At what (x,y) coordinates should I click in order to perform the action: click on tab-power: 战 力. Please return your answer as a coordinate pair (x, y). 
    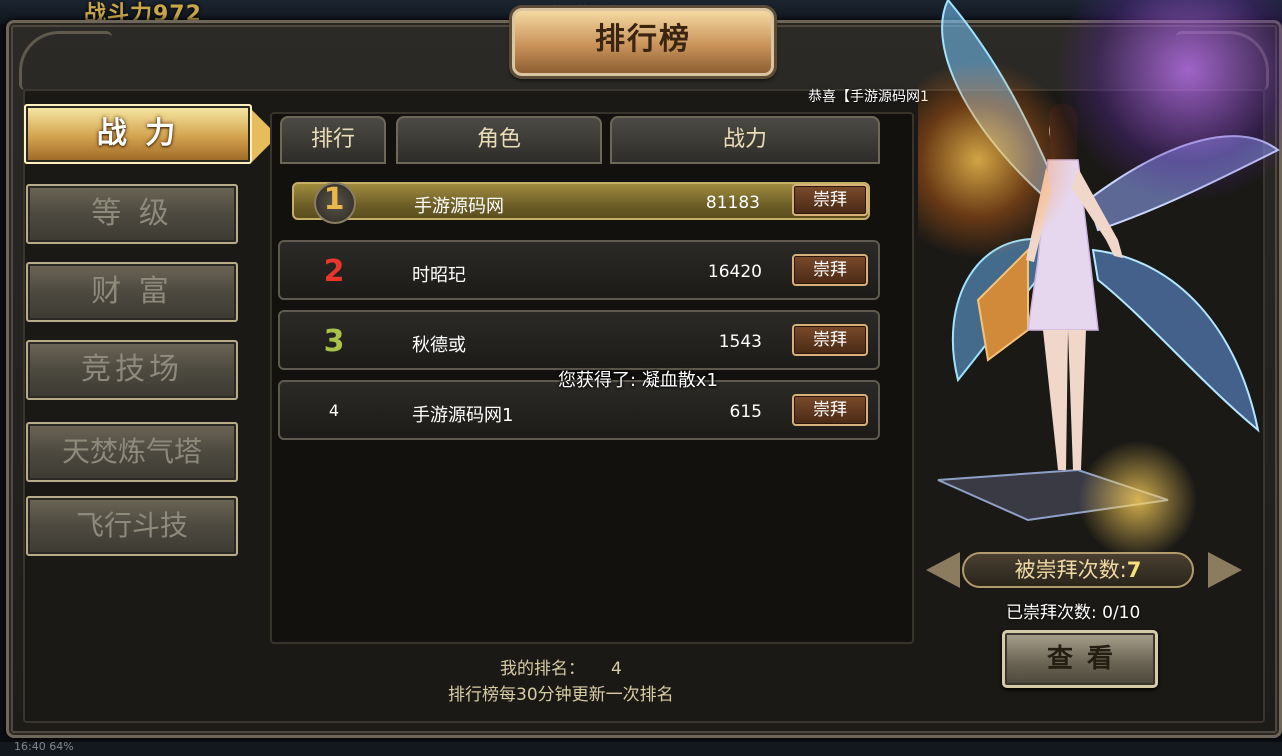
    Looking at the image, I should click on (151, 134).